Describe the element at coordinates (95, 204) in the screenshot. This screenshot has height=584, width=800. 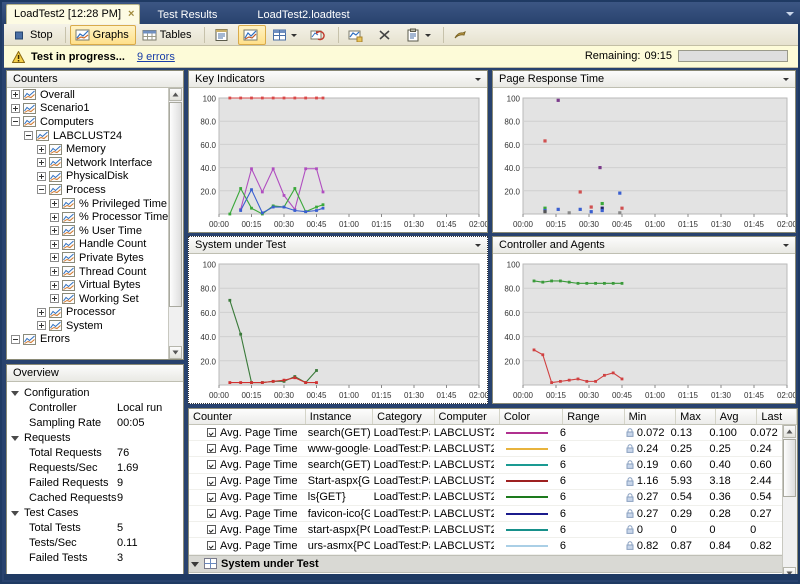
I see `tree-item-privileged-time: % Privileged Time` at that location.